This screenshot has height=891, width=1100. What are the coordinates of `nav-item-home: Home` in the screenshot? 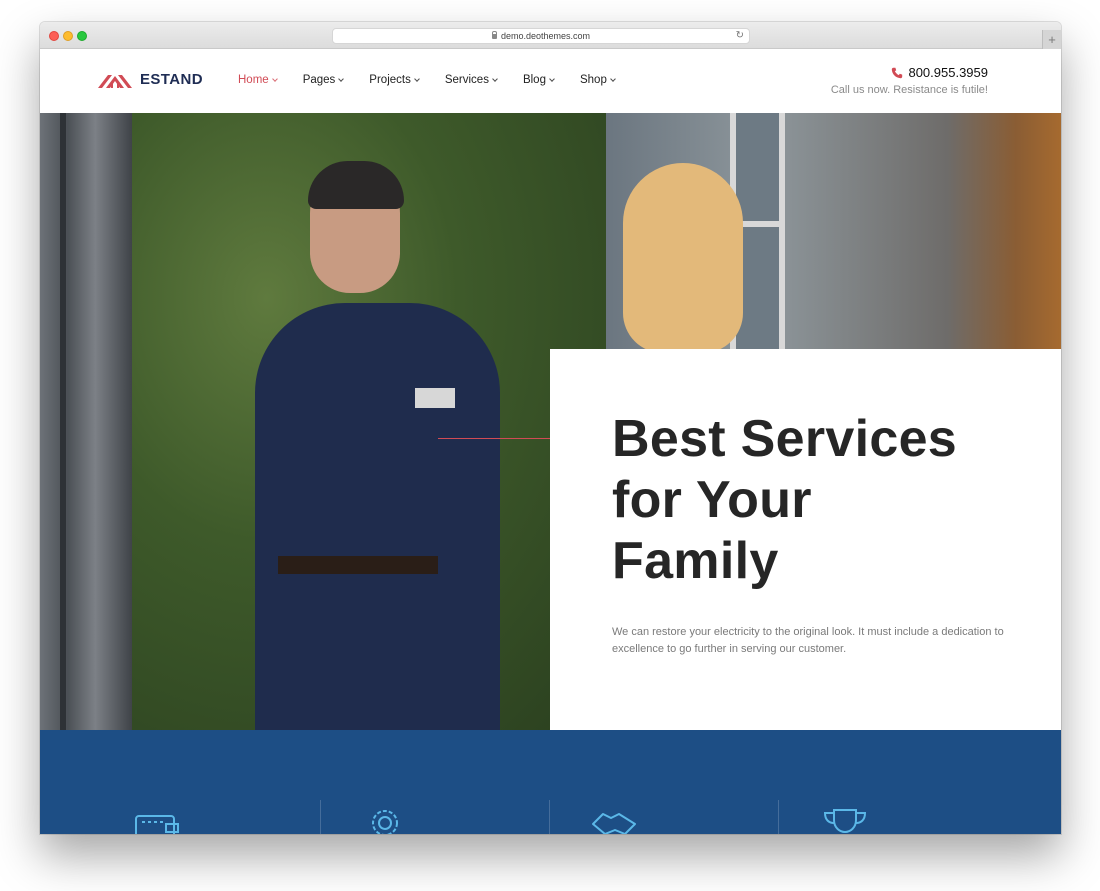 It's located at (258, 80).